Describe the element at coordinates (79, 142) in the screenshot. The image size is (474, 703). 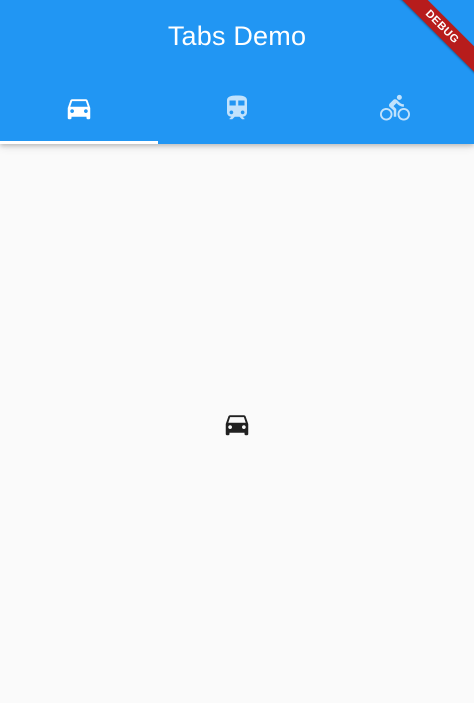
I see `selected-tab-indicator` at that location.